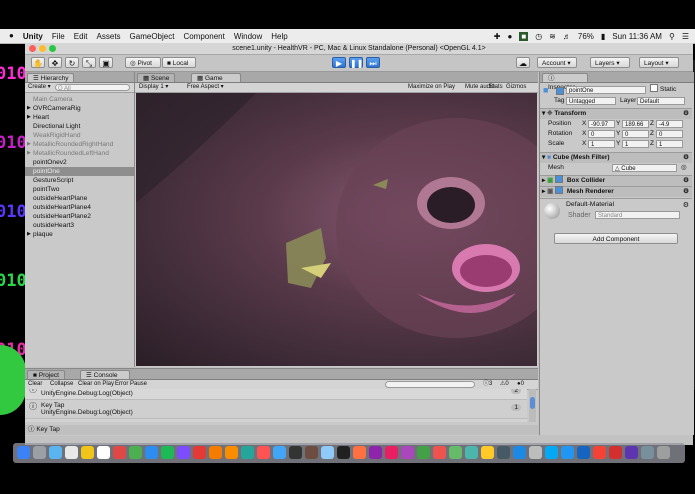  Describe the element at coordinates (497, 36) in the screenshot. I see `gamepad-icon: ✚` at that location.